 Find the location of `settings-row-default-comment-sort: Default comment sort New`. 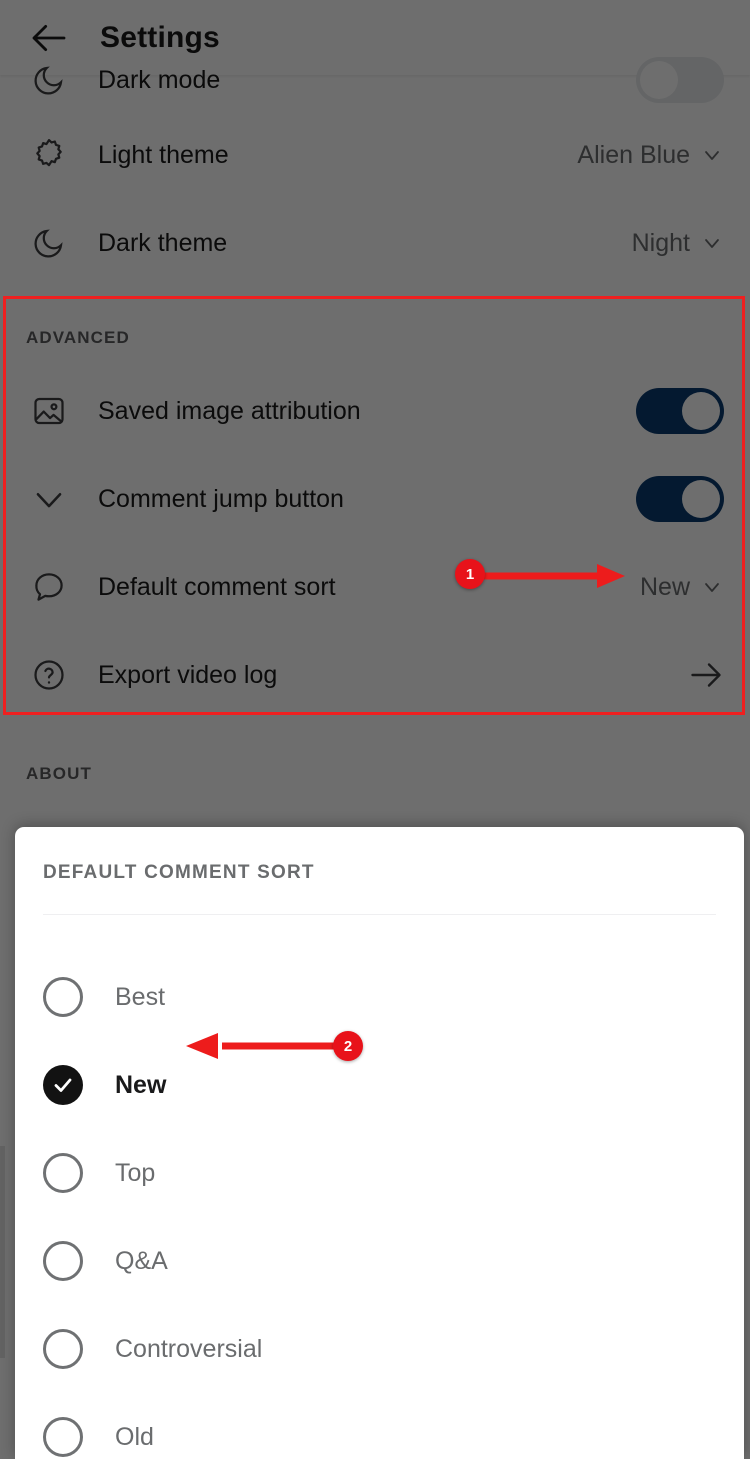

settings-row-default-comment-sort: Default comment sort New is located at coordinates (375, 587).